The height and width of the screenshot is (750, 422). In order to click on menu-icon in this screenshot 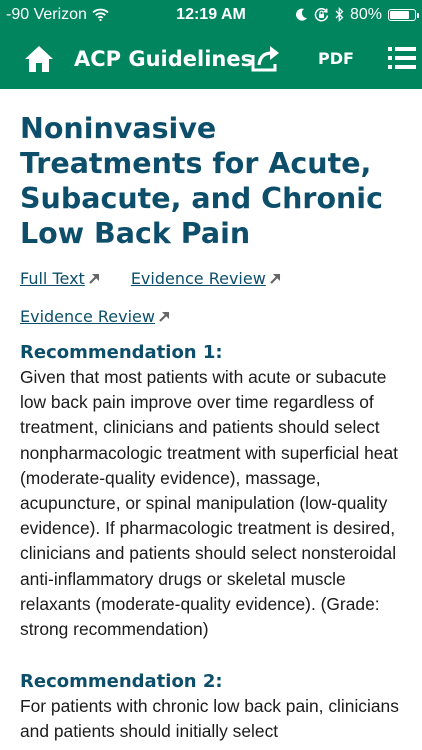, I will do `click(402, 58)`.